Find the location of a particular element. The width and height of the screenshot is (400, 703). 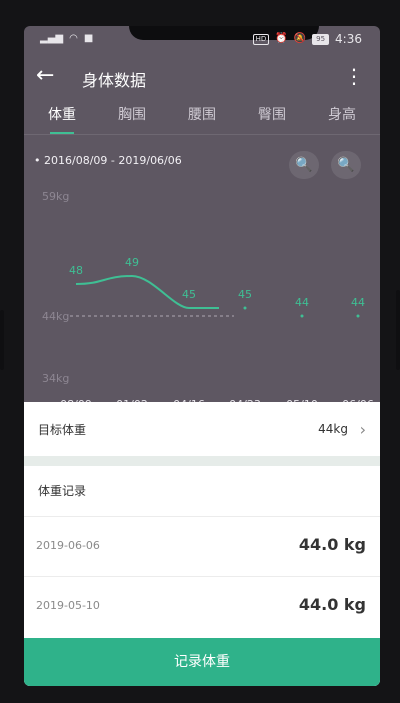

status-time: 4:36 is located at coordinates (348, 39).